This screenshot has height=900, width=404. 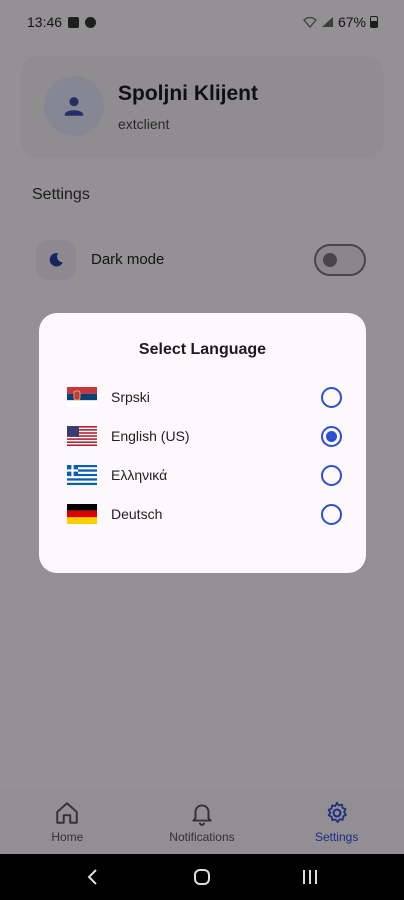 I want to click on serbia-flag-icon, so click(x=82, y=397).